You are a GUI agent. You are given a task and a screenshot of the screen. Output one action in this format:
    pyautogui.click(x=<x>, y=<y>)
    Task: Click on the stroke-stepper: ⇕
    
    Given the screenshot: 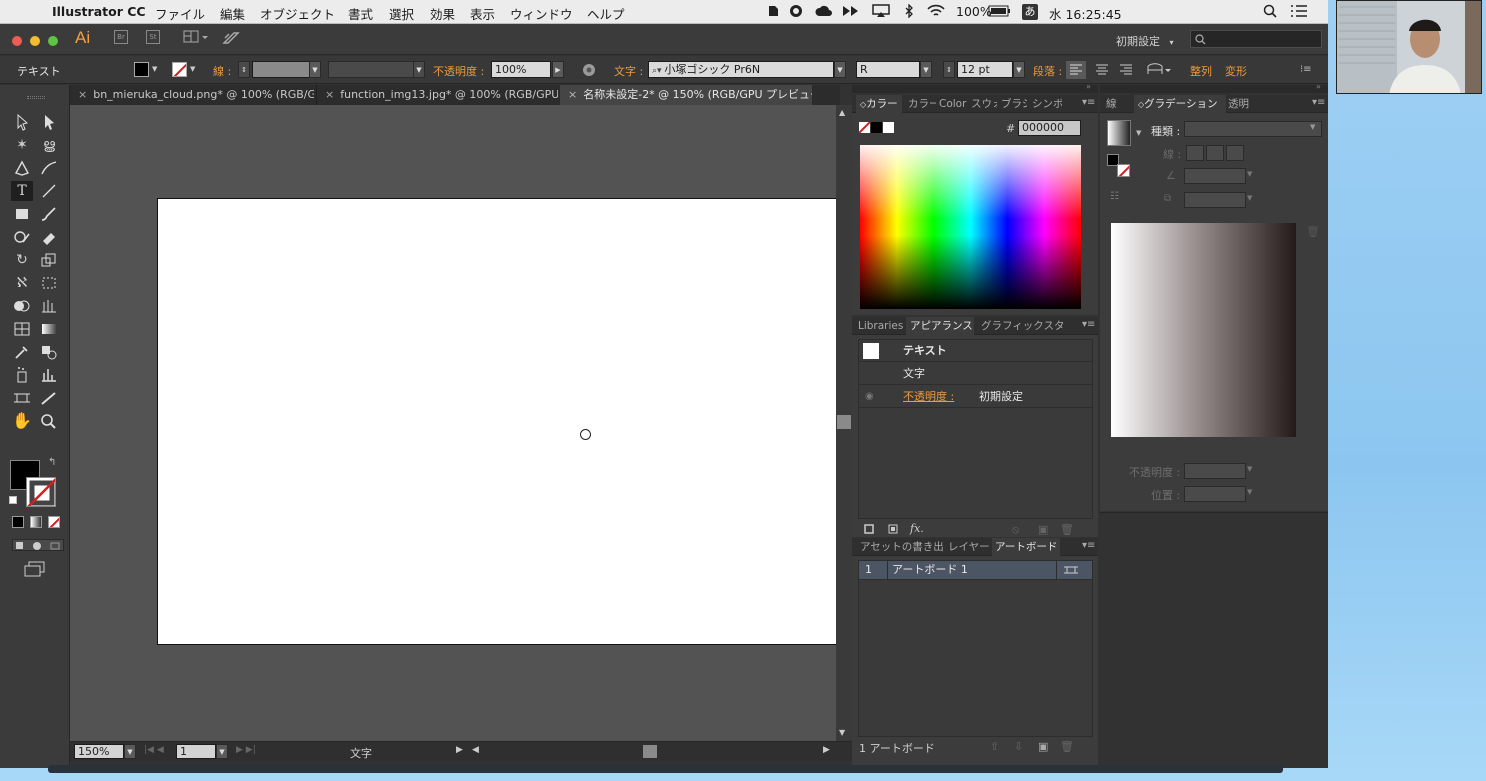 What is the action you would take?
    pyautogui.click(x=244, y=69)
    